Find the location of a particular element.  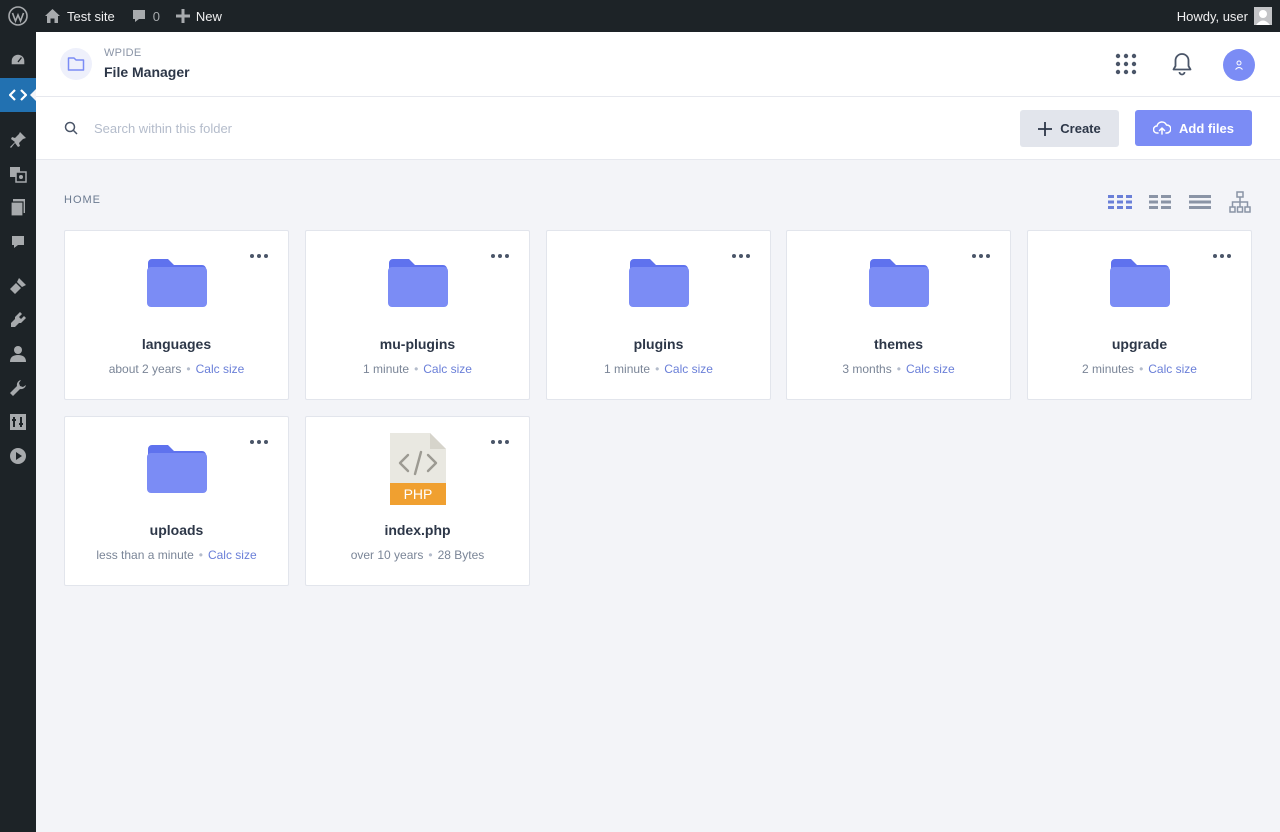

apps-grid-icon is located at coordinates (1126, 64).